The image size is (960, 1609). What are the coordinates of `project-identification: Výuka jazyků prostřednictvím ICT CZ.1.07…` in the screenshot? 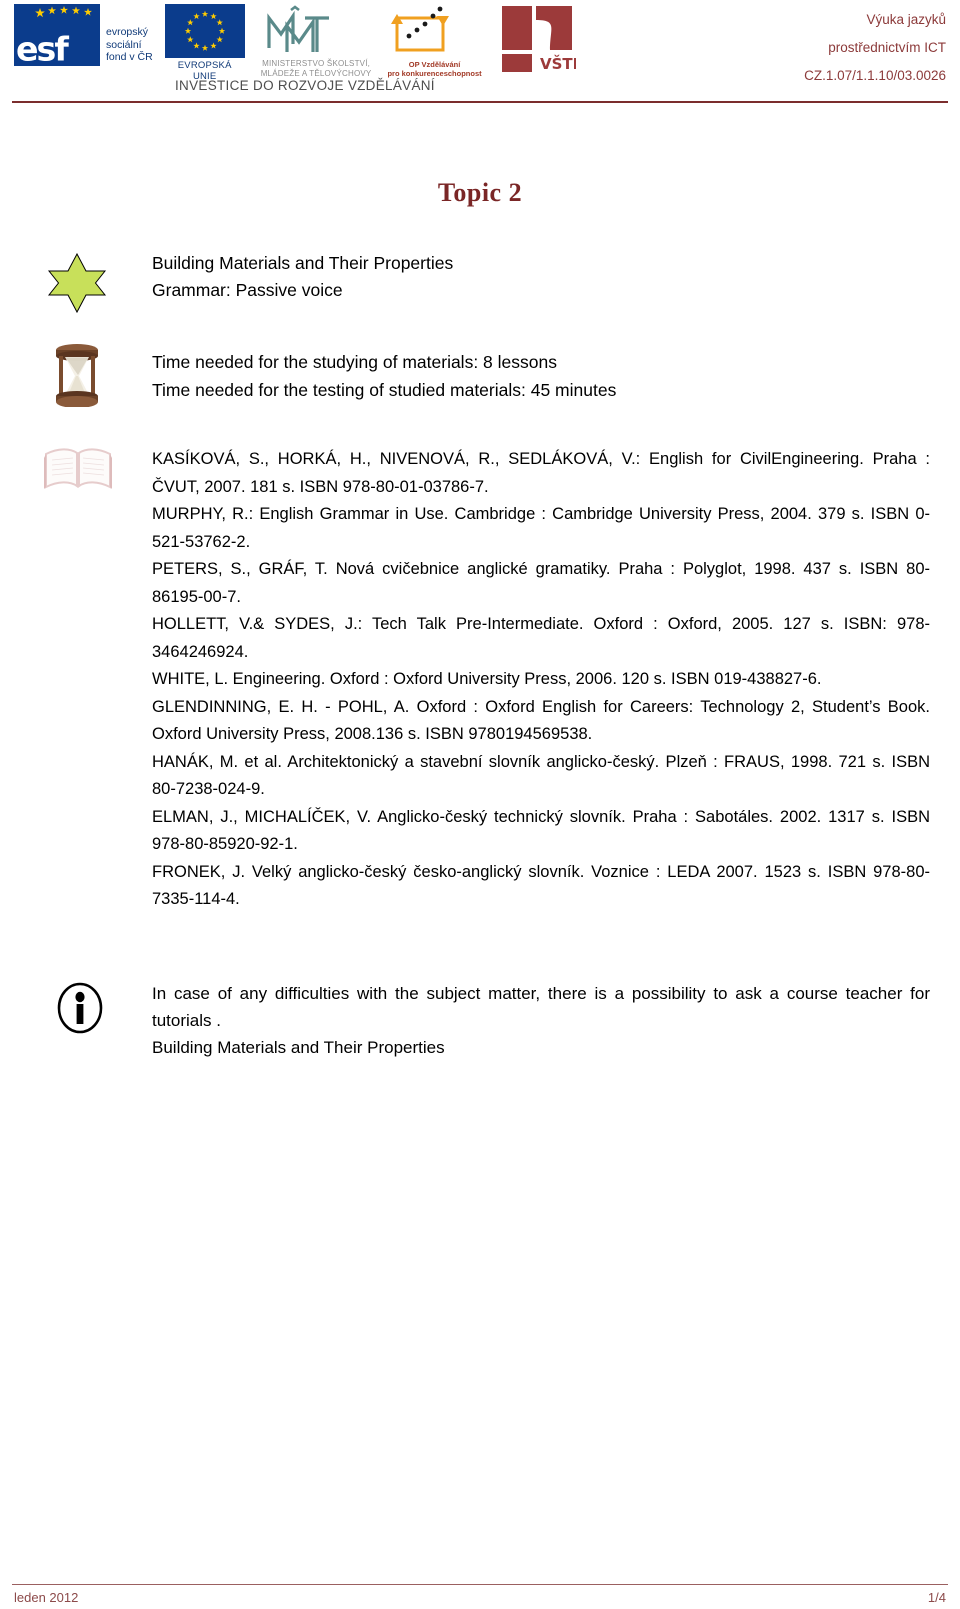 It's located at (821, 48).